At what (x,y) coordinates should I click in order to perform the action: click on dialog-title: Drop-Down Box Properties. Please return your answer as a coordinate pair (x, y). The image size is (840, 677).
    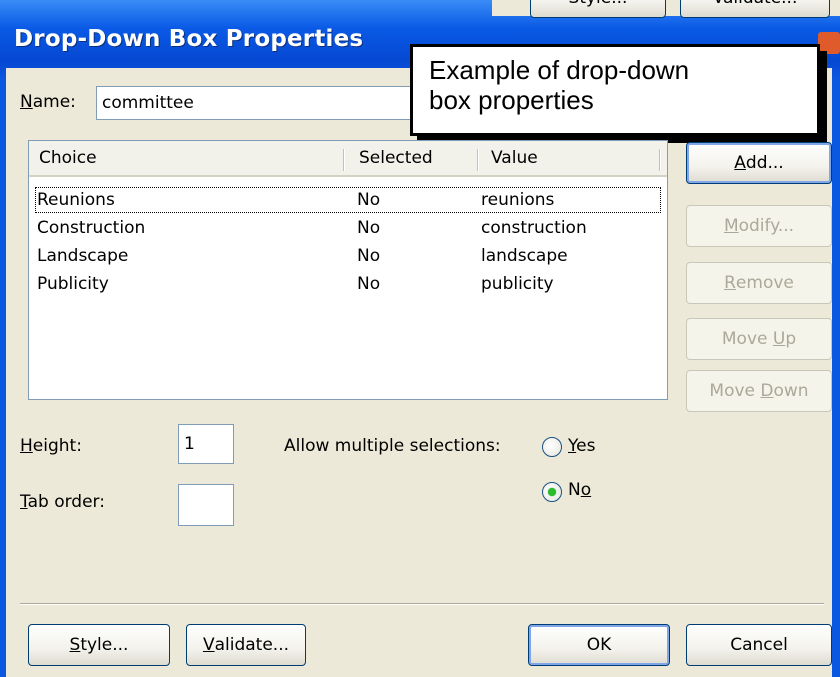
    Looking at the image, I should click on (189, 39).